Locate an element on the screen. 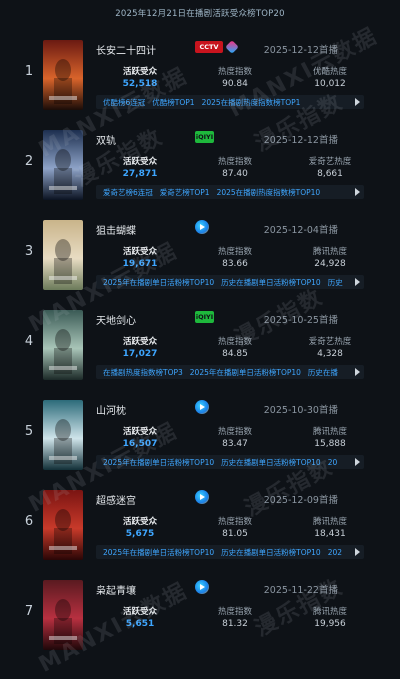 The height and width of the screenshot is (679, 400). metric-value: 52,518 is located at coordinates (140, 84).